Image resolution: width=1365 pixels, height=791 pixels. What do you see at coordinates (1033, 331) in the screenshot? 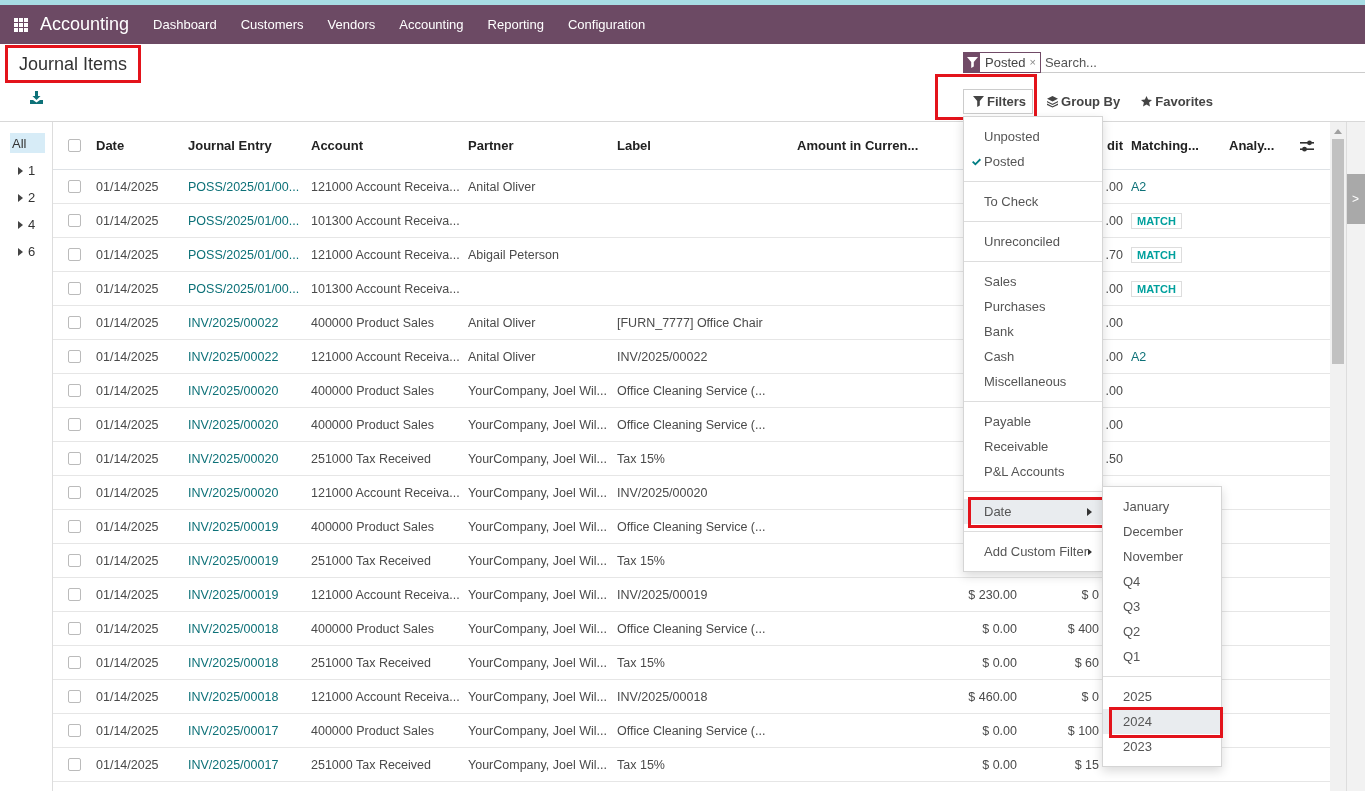
I see `menu-option: Bank` at bounding box center [1033, 331].